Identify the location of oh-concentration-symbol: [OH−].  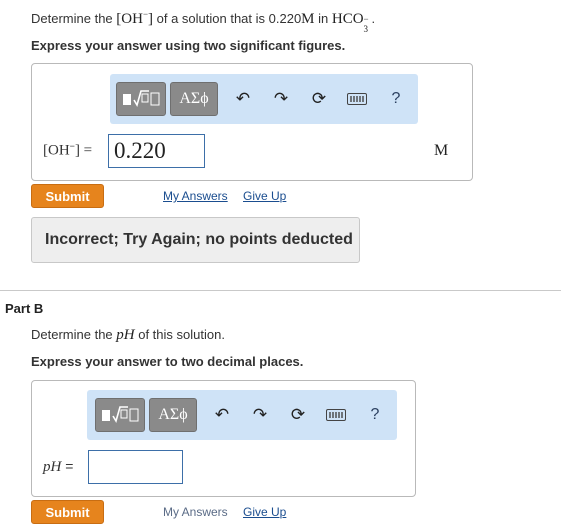
(134, 18).